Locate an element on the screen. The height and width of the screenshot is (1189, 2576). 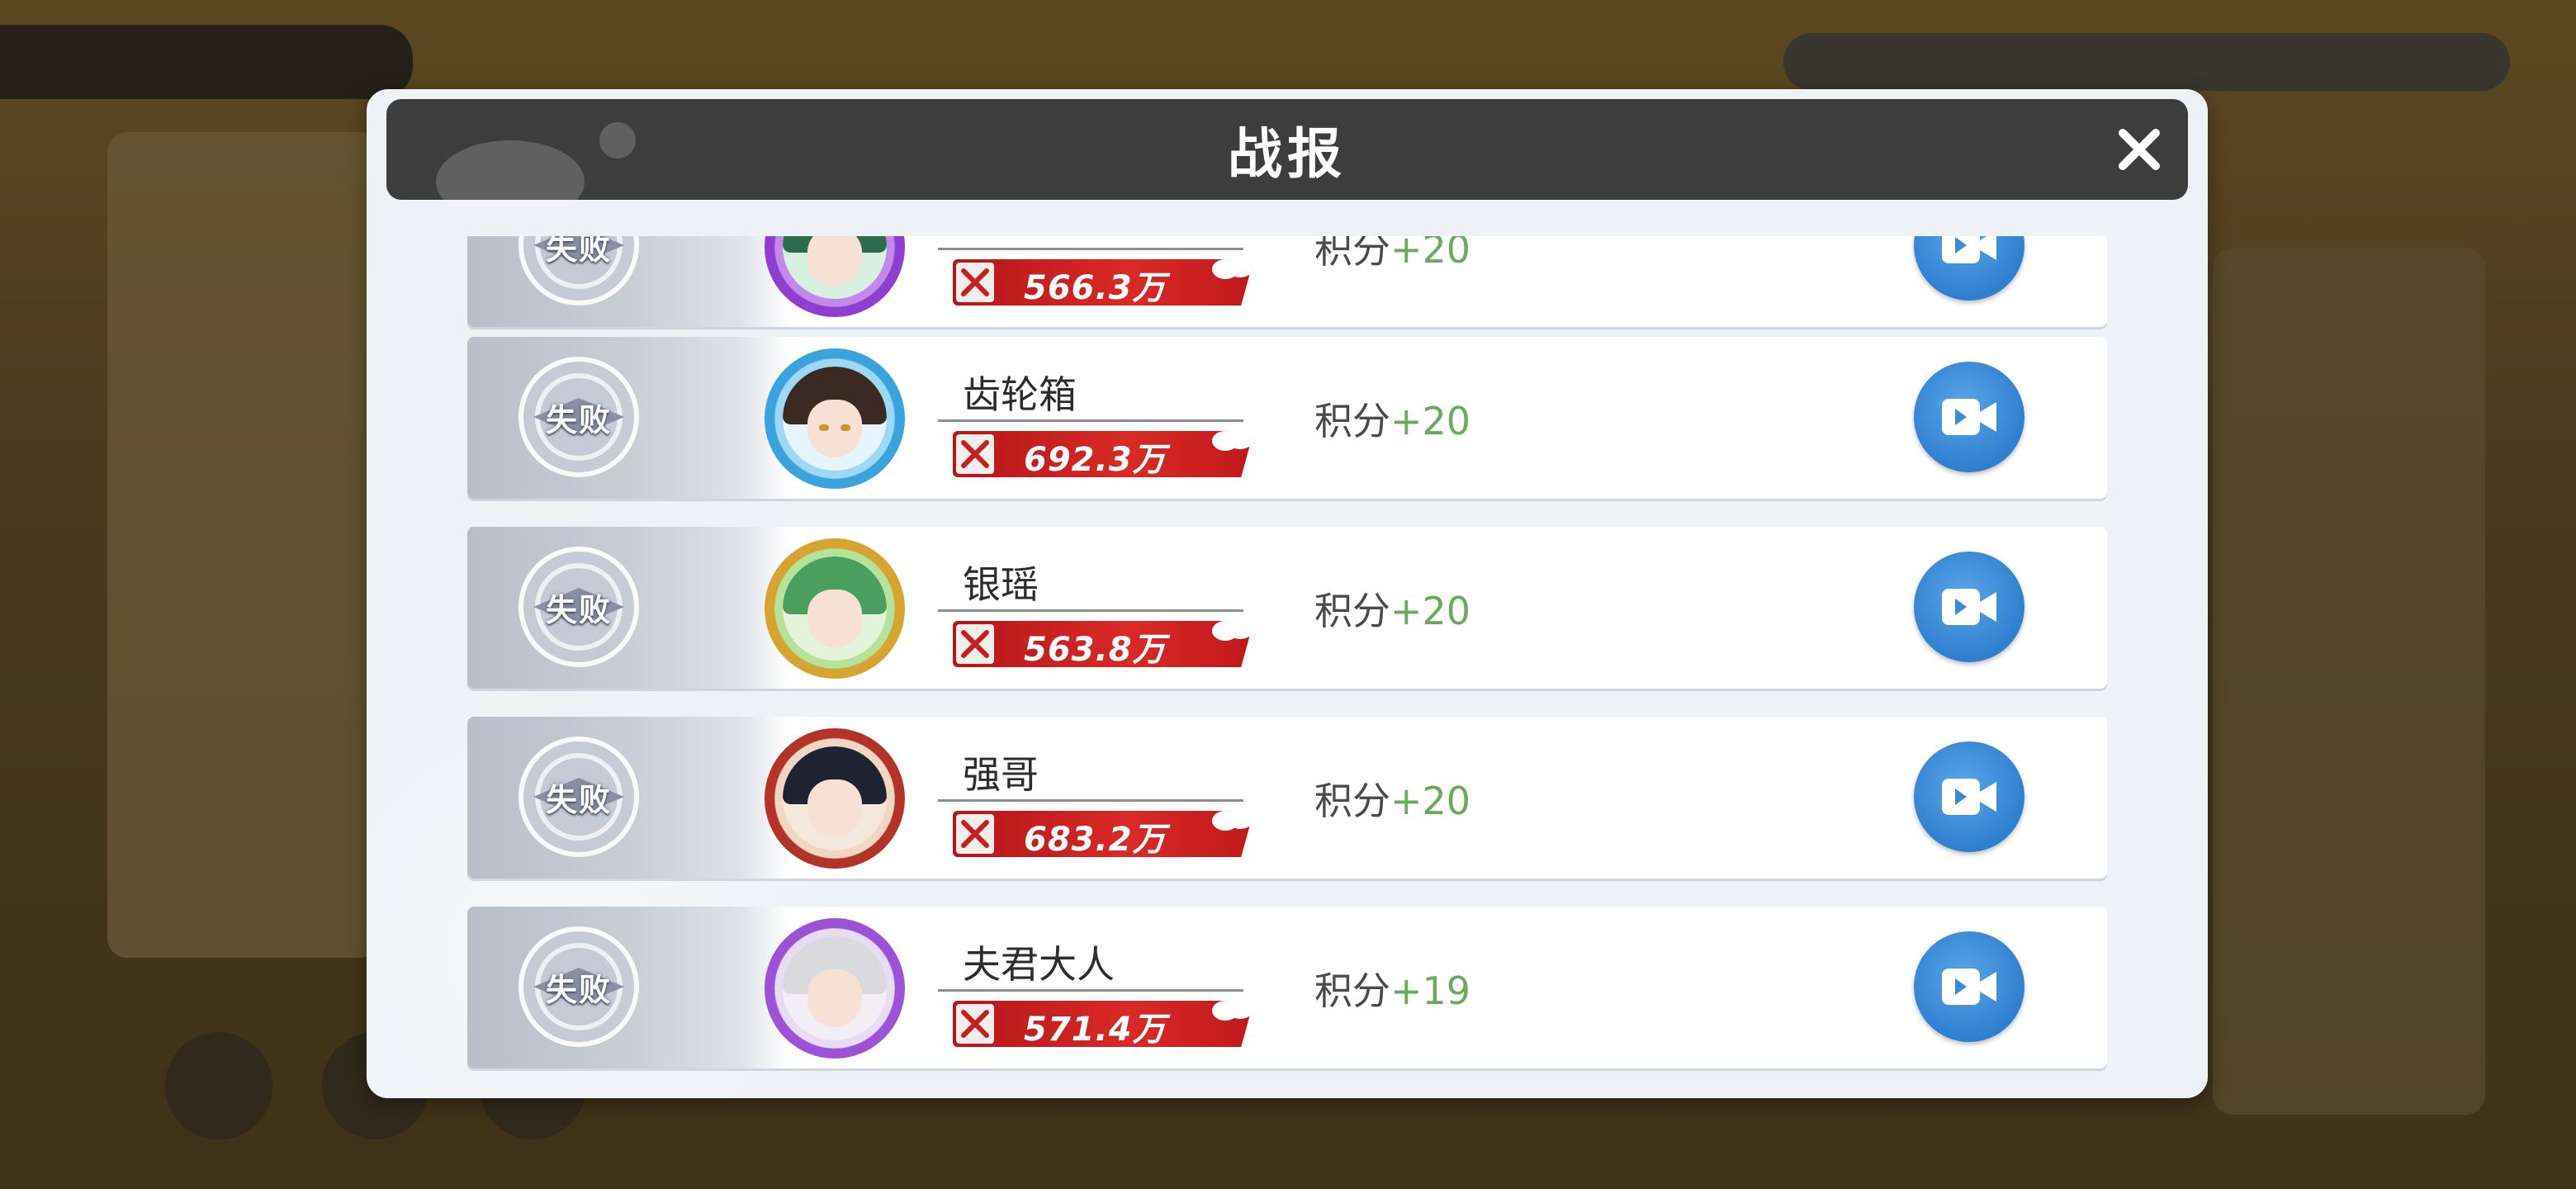
battle-row: 失败 银瑶 563.8万 积分+20 is located at coordinates (1287, 608).